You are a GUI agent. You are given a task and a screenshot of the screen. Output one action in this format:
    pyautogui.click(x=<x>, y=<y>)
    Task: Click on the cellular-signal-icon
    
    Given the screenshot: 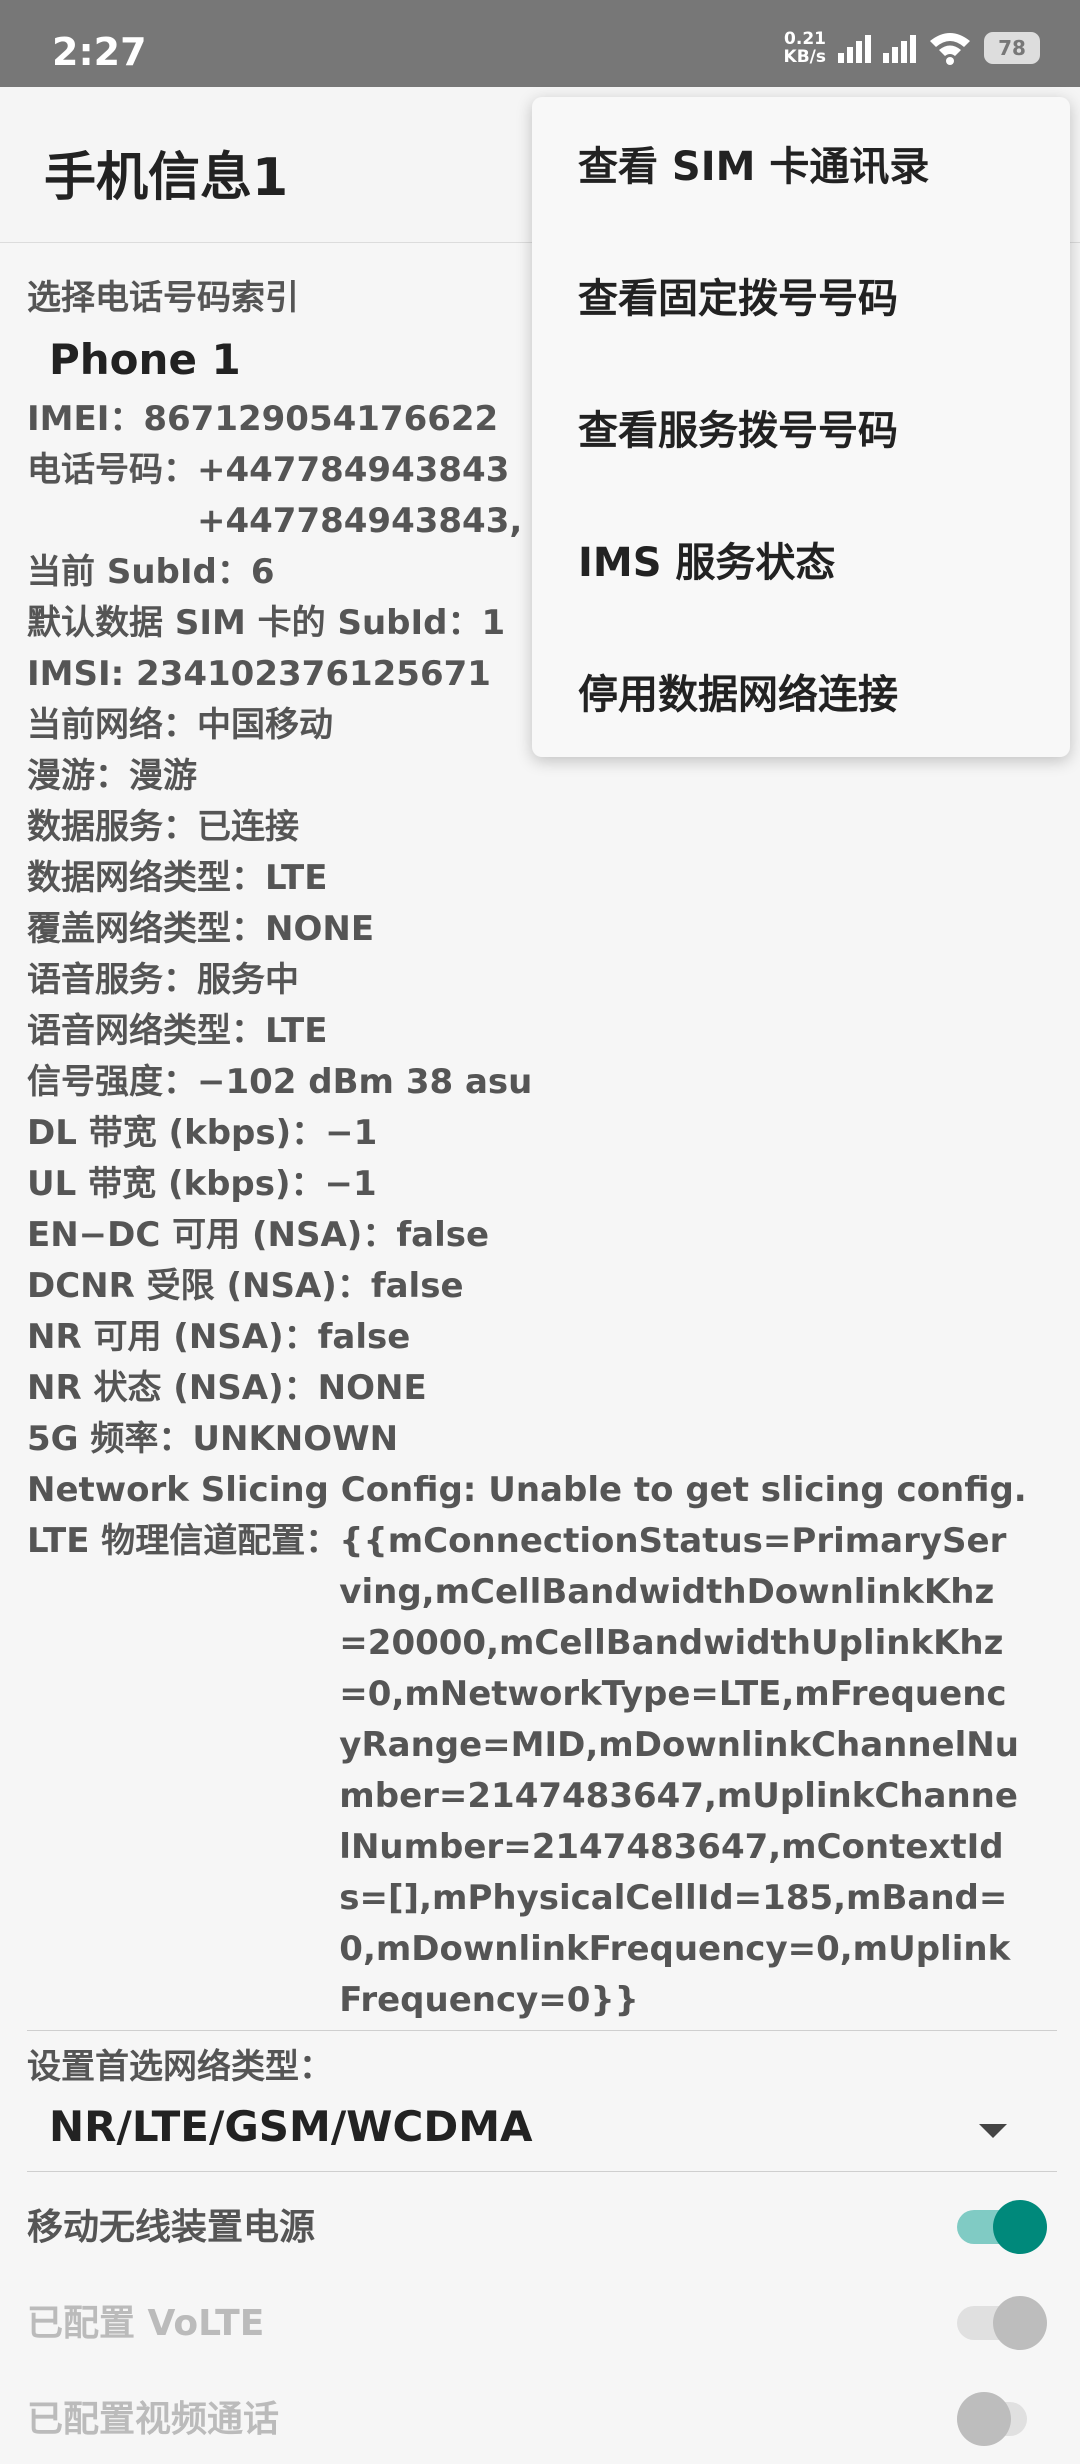 What is the action you would take?
    pyautogui.click(x=854, y=48)
    